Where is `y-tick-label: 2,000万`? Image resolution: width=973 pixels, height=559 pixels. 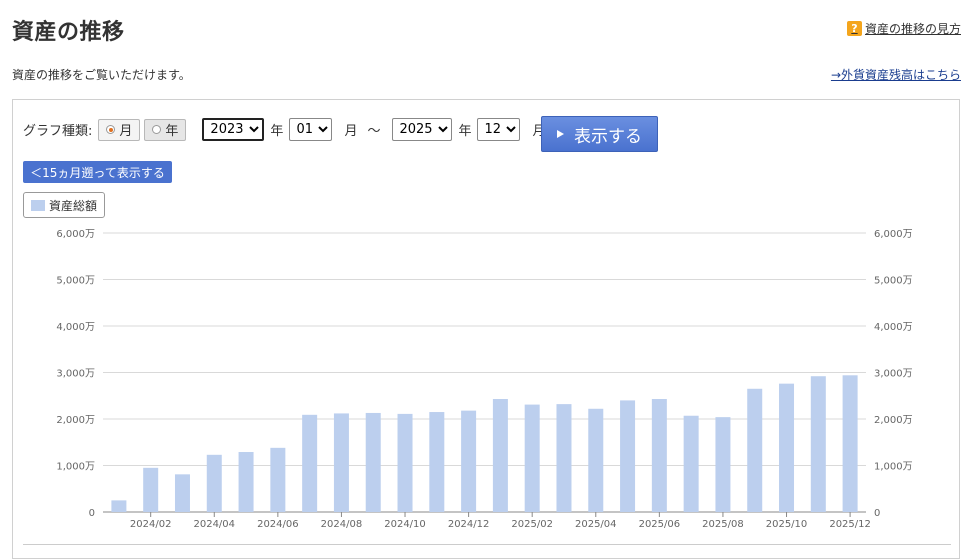
y-tick-label: 2,000万 is located at coordinates (75, 420).